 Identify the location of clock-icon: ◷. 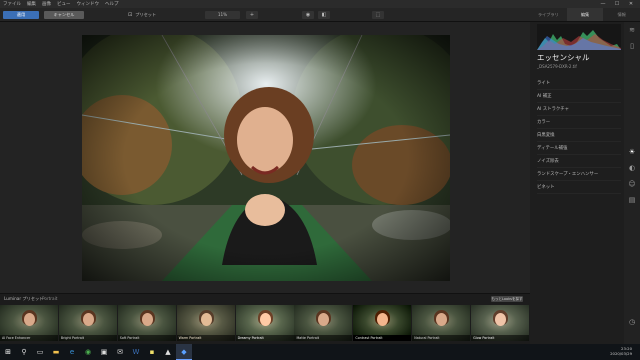
(632, 322).